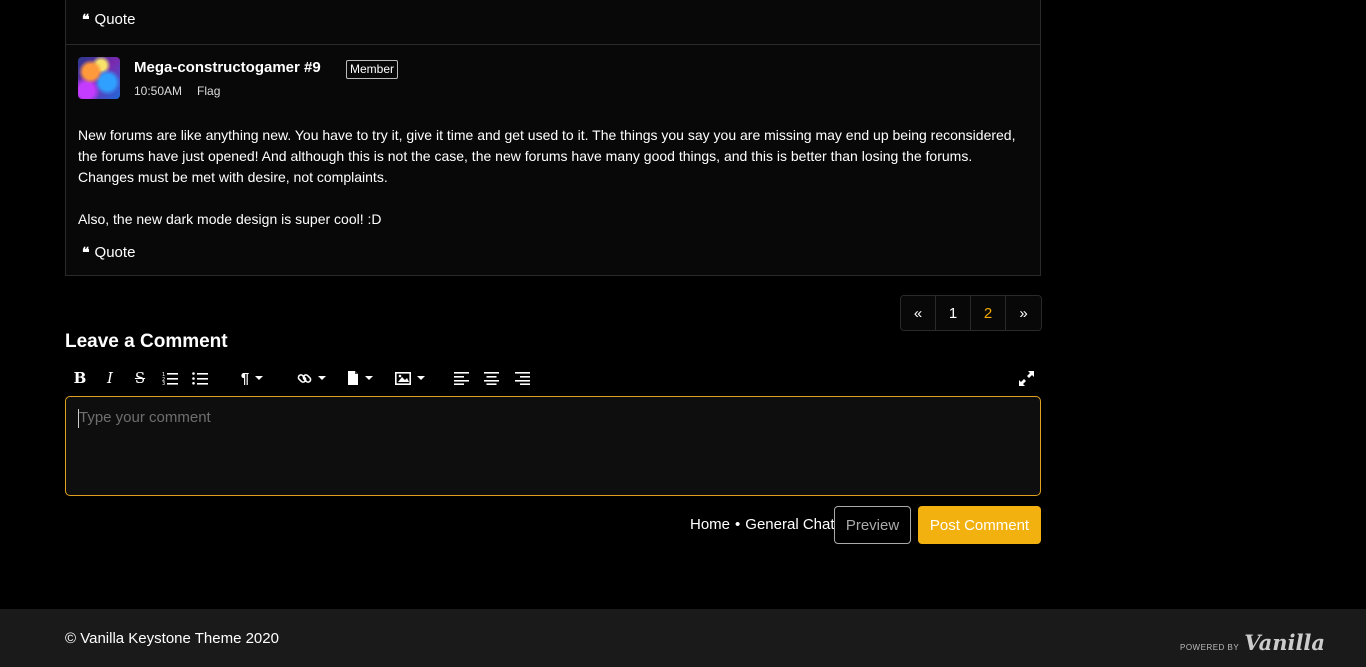  What do you see at coordinates (311, 378) in the screenshot?
I see `link-icon` at bounding box center [311, 378].